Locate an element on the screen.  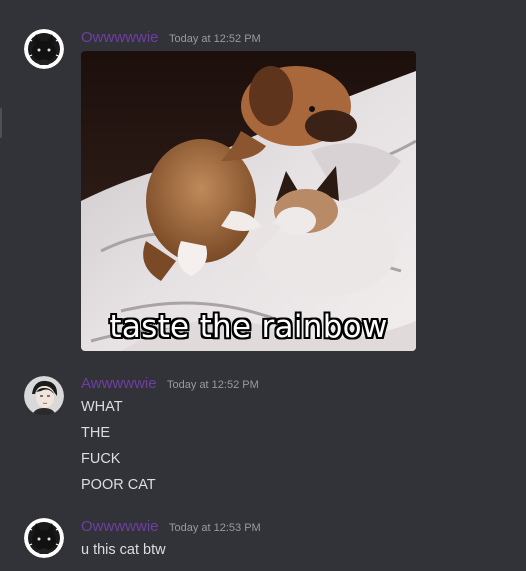
message-header: Owwwwwie Today at 12:52 PM is located at coordinates (171, 38).